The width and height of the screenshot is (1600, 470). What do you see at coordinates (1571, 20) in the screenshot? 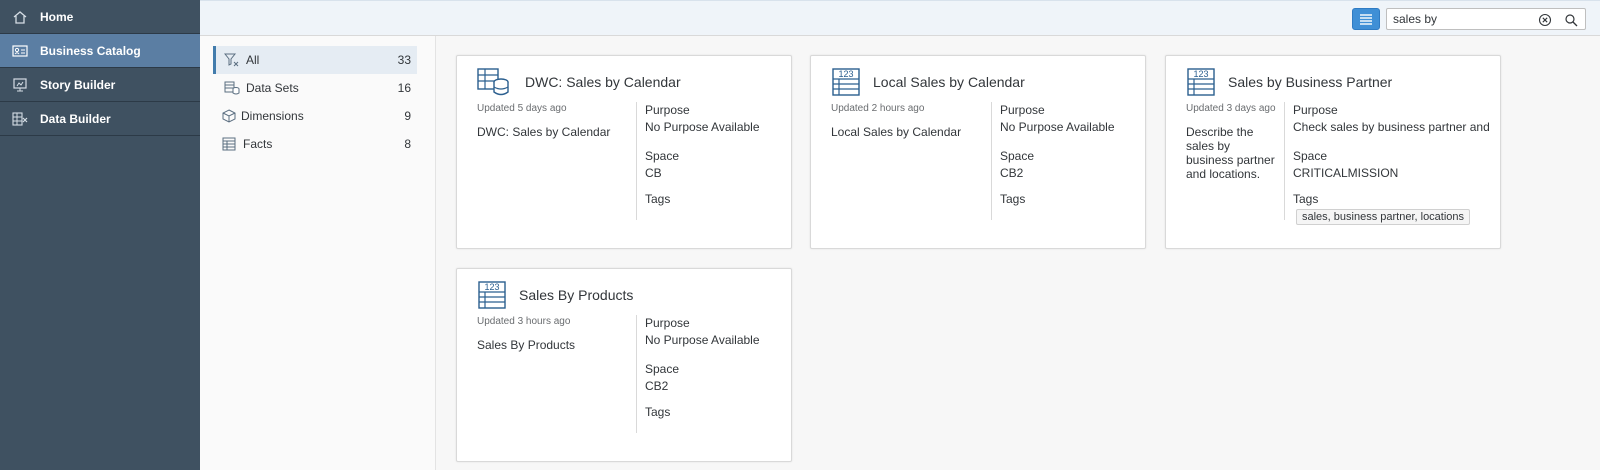
I see `search-icon` at bounding box center [1571, 20].